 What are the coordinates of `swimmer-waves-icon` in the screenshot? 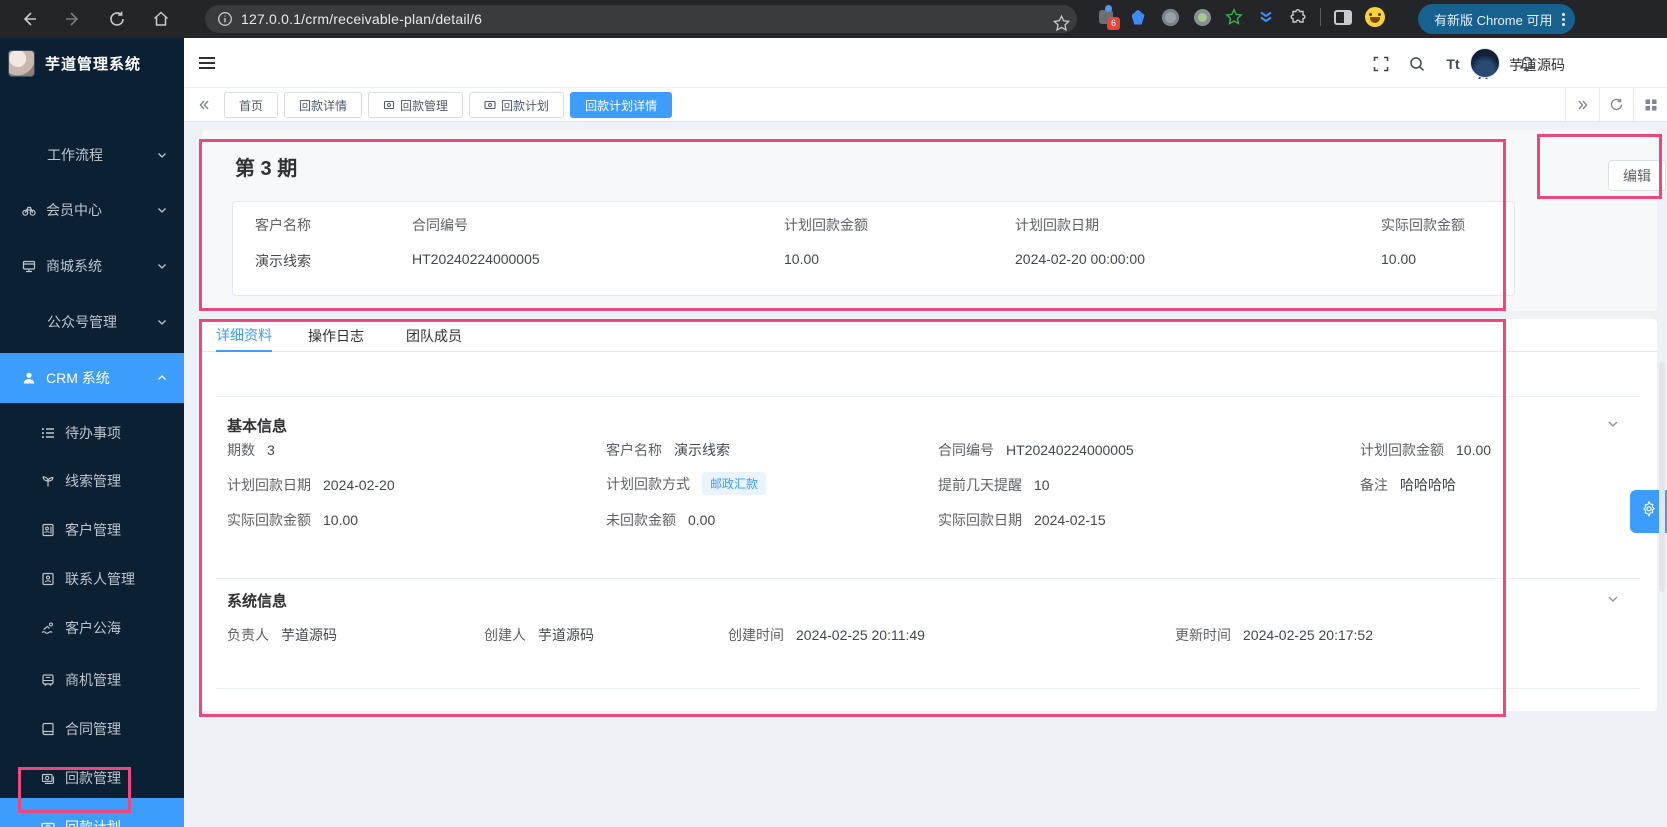 It's located at (48, 628).